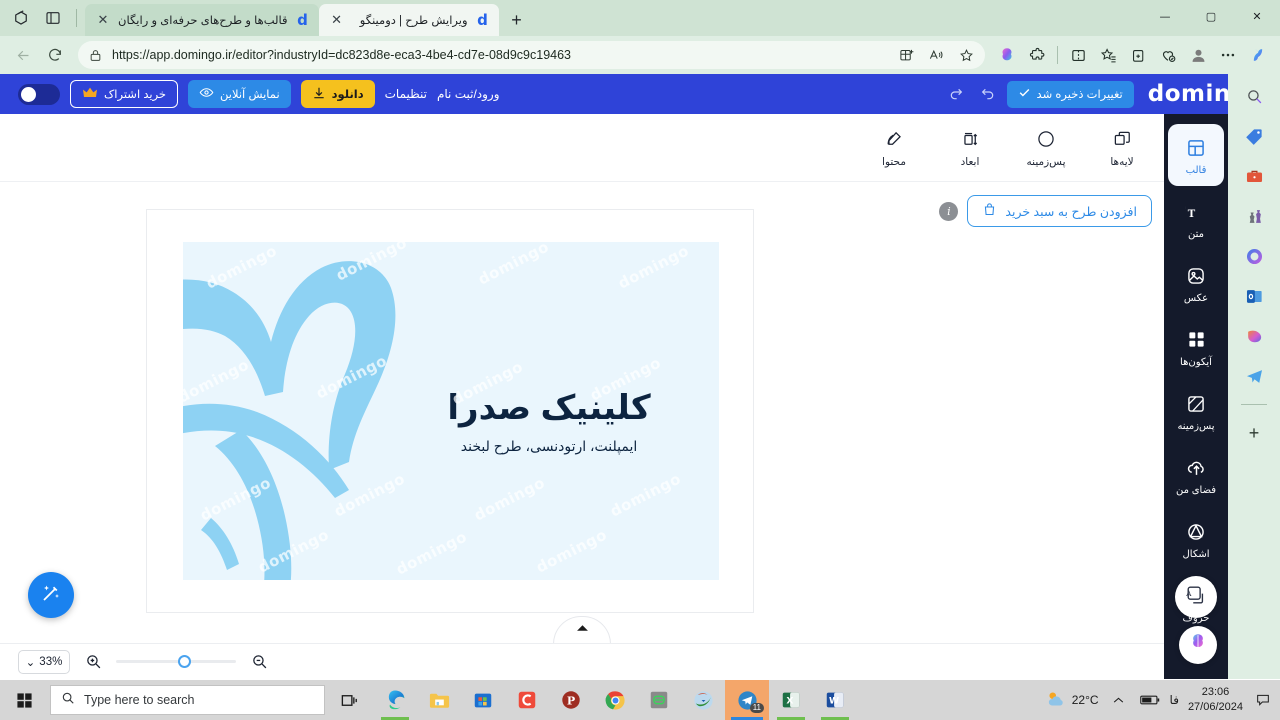  What do you see at coordinates (1258, 55) in the screenshot?
I see `copilot-icon` at bounding box center [1258, 55].